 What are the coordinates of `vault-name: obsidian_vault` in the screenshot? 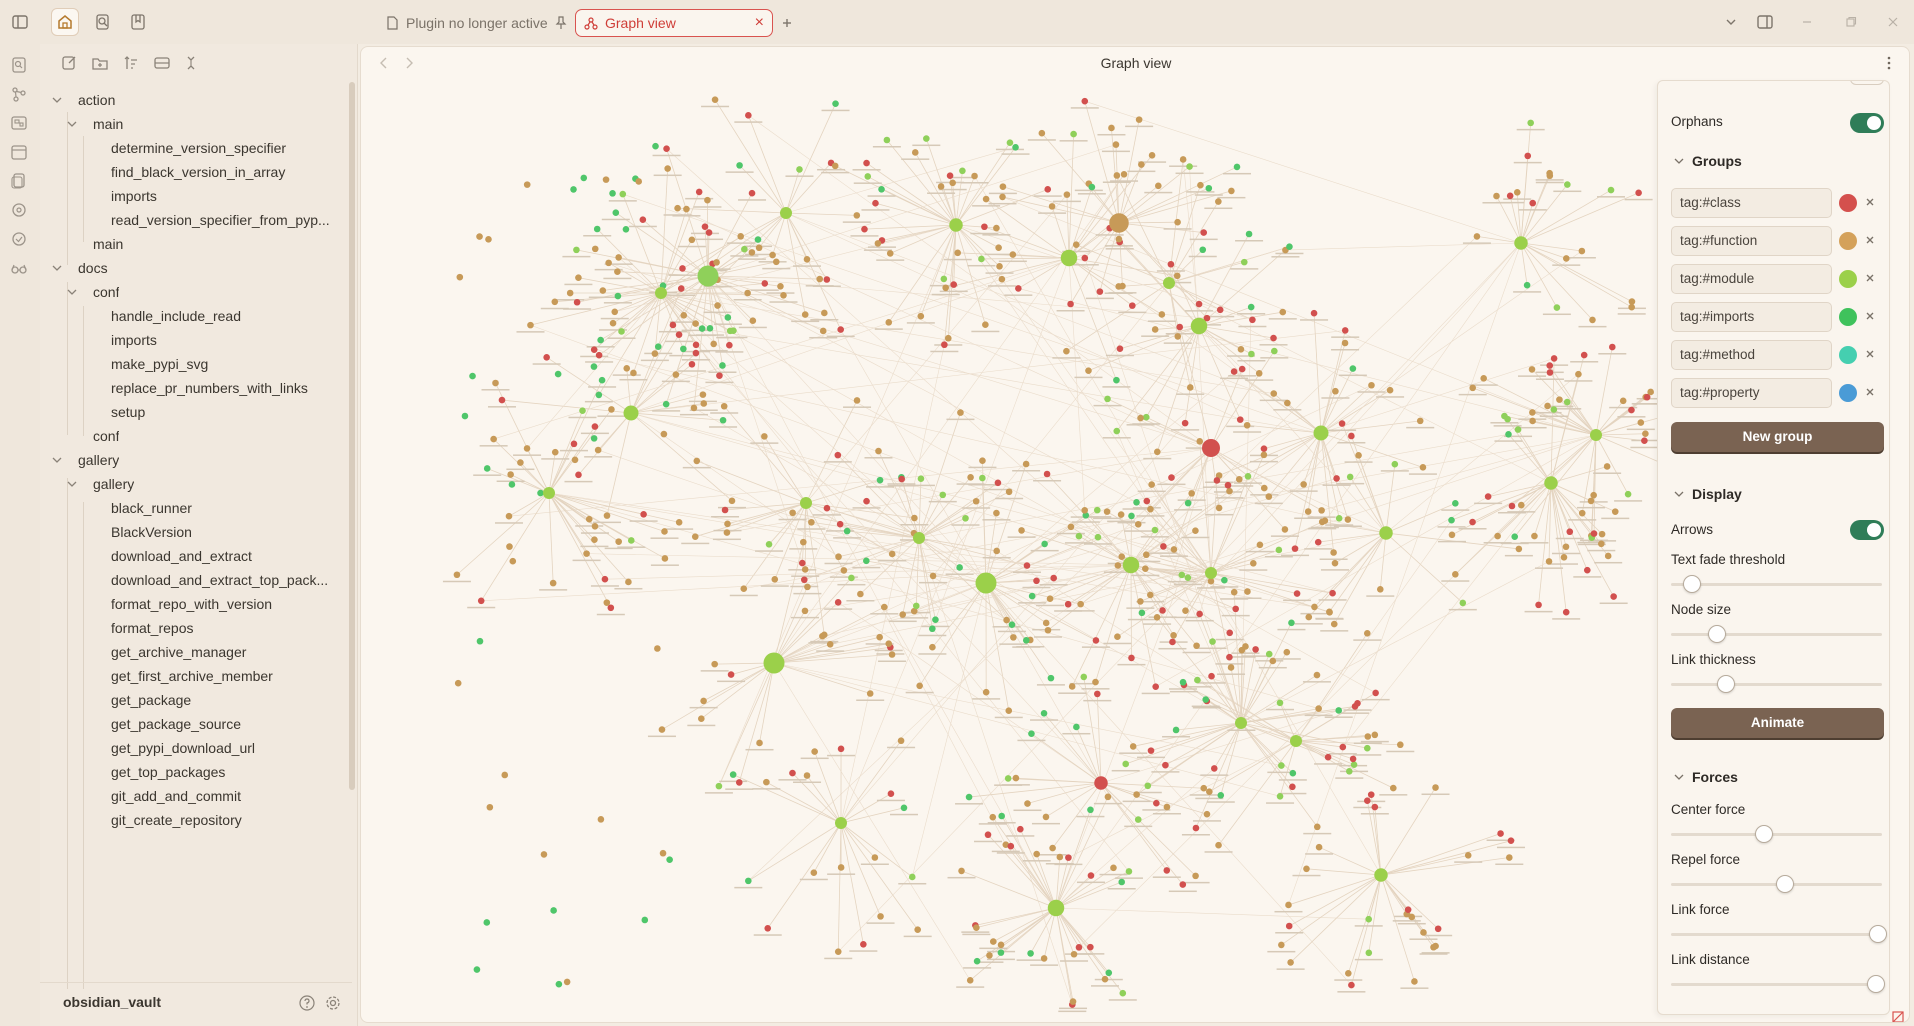 It's located at (112, 1002).